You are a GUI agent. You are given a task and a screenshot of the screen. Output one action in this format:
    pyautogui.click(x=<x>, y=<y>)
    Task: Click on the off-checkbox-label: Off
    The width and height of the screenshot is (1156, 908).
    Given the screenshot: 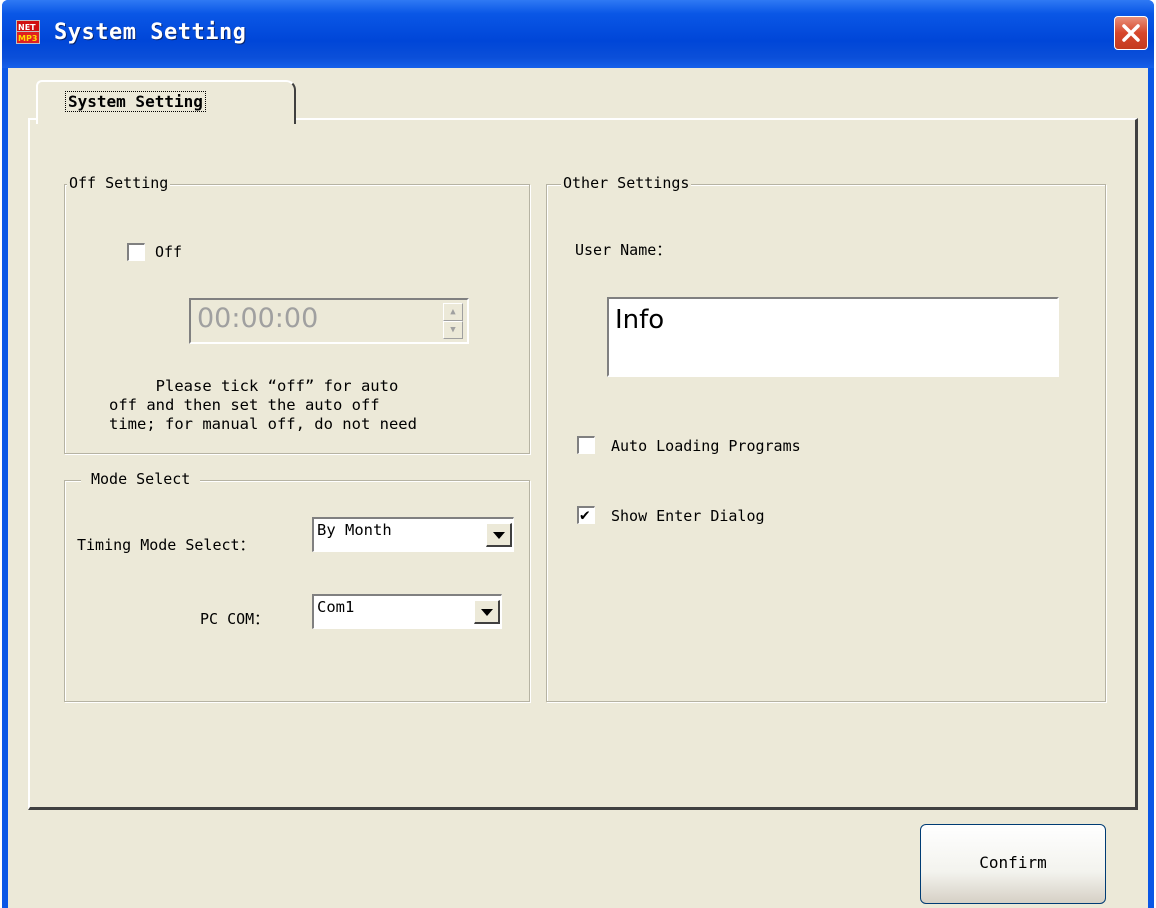 What is the action you would take?
    pyautogui.click(x=168, y=252)
    